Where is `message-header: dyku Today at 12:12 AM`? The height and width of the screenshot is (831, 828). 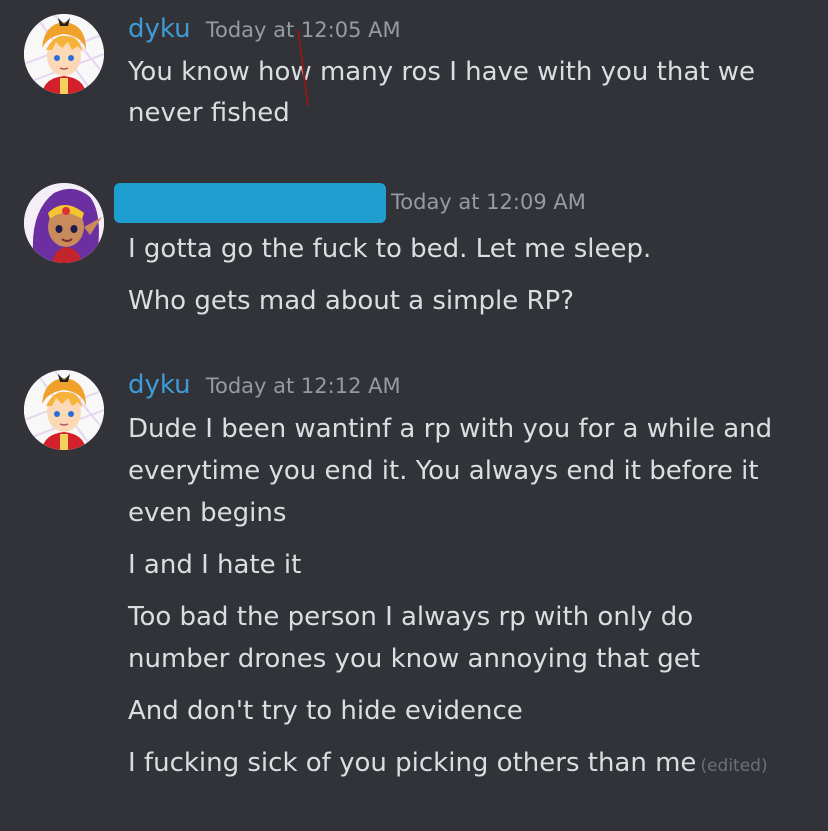
message-header: dyku Today at 12:12 AM is located at coordinates (264, 385).